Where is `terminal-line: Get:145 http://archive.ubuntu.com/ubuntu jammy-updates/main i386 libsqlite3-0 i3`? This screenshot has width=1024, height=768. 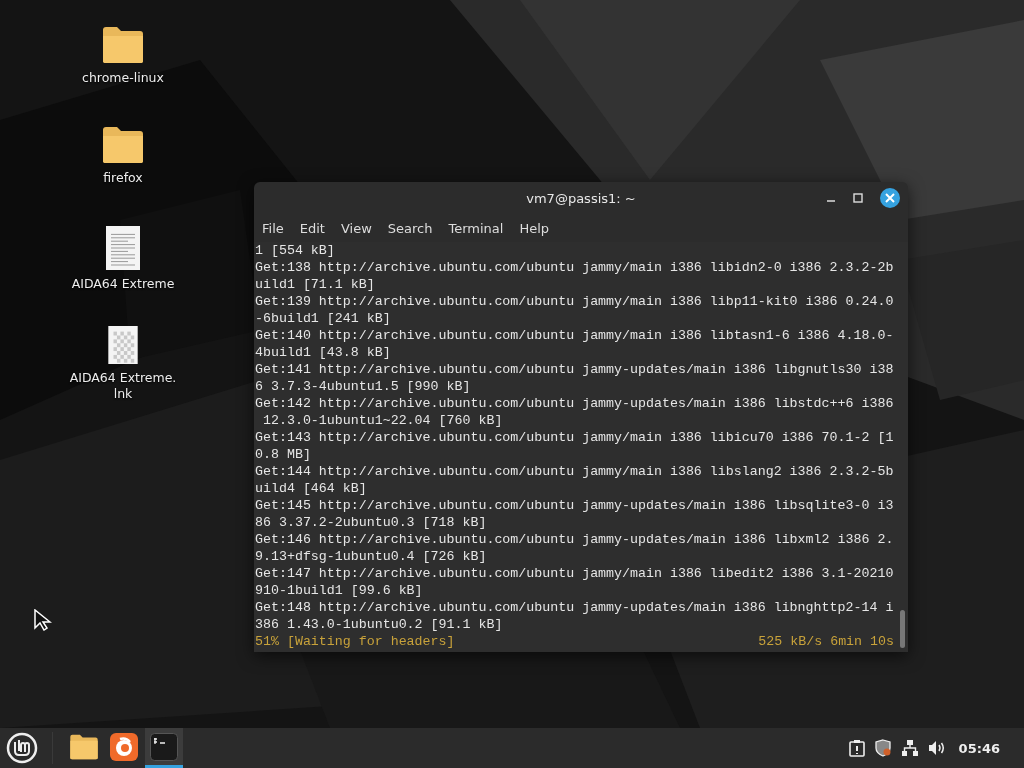 terminal-line: Get:145 http://archive.ubuntu.com/ubuntu jammy-updates/main i386 libsqlite3-0 i3 is located at coordinates (575, 505).